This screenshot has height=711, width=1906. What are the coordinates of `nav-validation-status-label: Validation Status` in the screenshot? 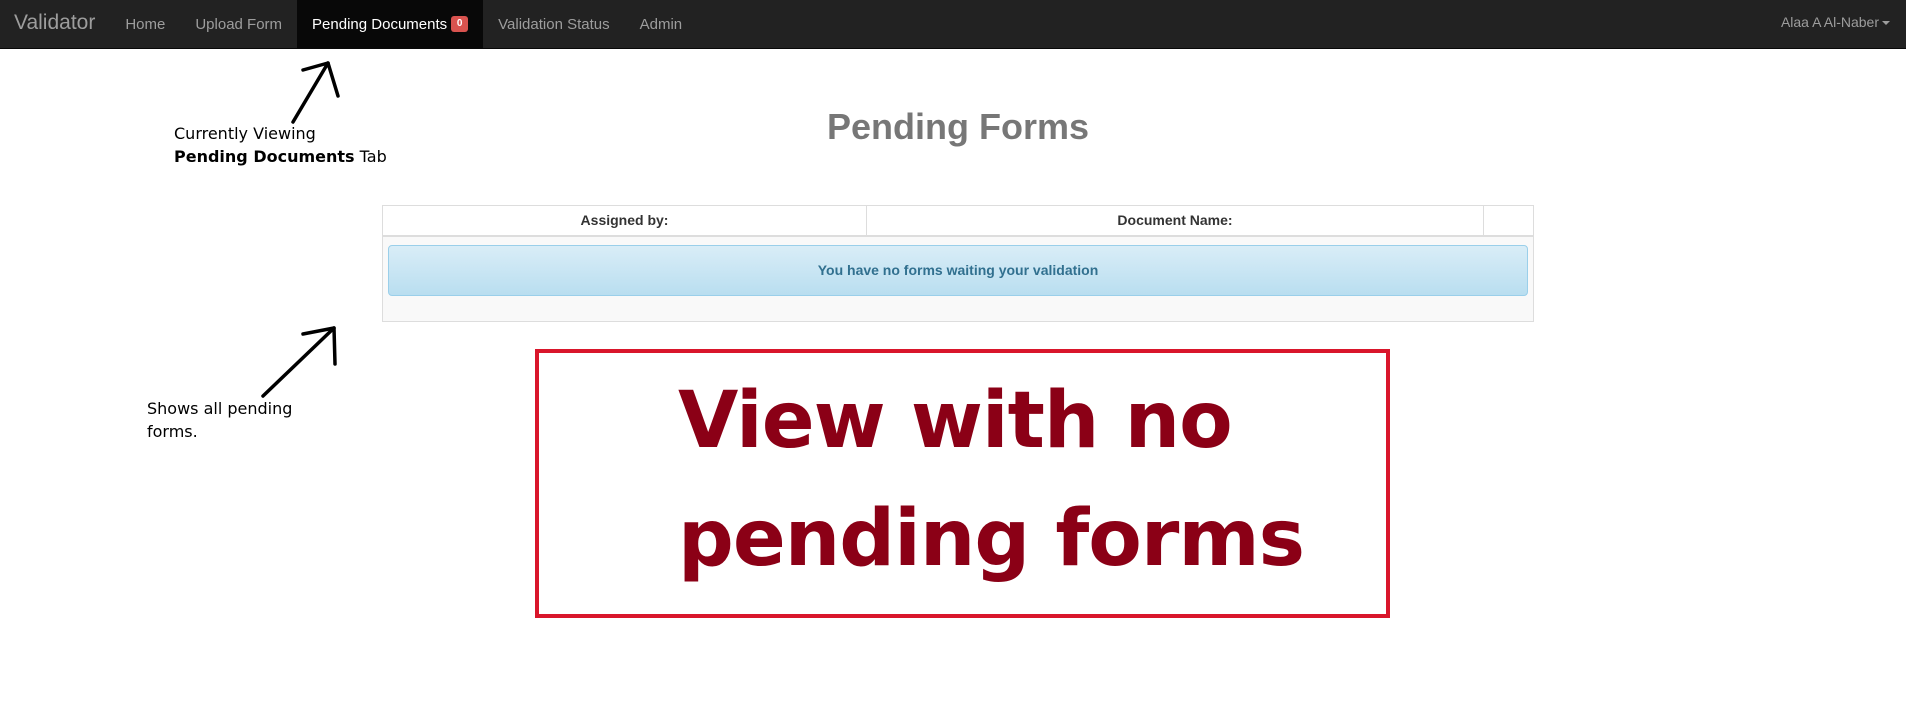 It's located at (554, 24).